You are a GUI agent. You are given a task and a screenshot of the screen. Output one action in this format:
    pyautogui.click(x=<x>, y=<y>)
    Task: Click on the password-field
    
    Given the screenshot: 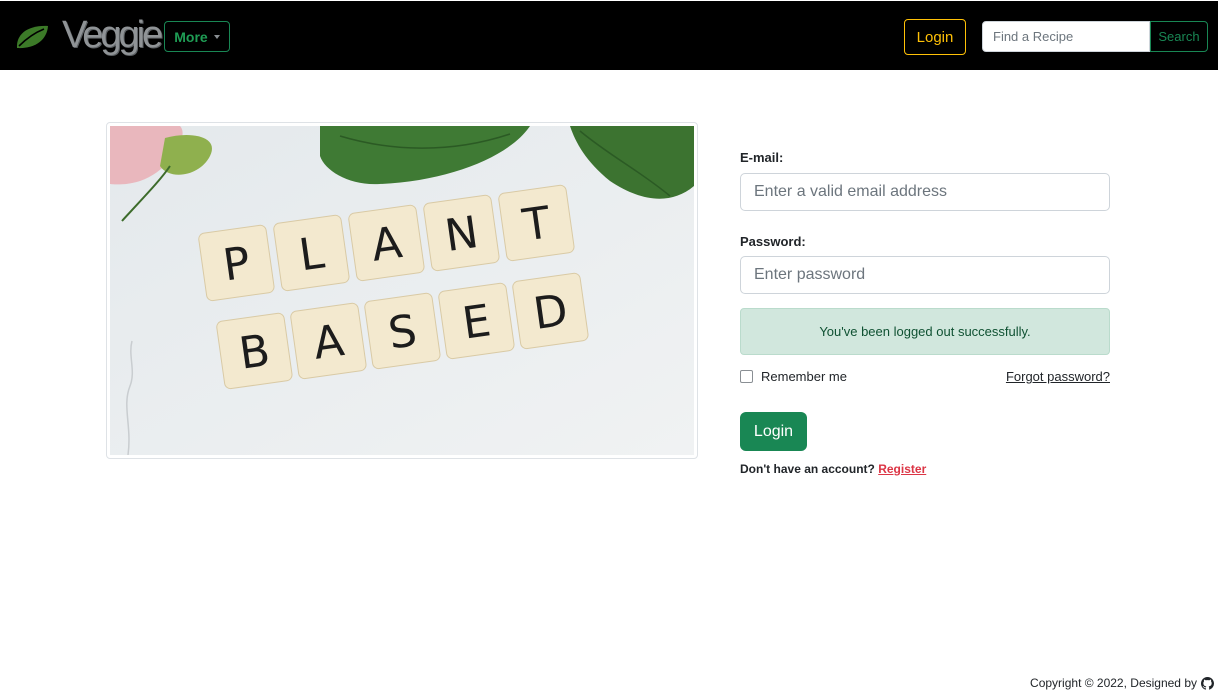 What is the action you would take?
    pyautogui.click(x=925, y=275)
    